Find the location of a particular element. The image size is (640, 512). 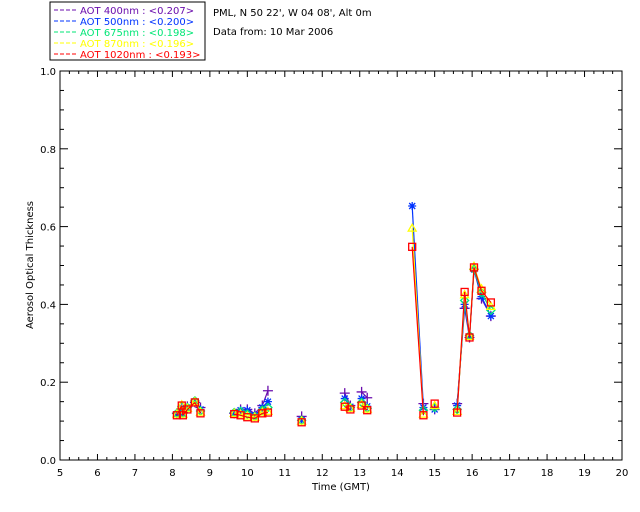

x-tick-label: 11 is located at coordinates (284, 473).